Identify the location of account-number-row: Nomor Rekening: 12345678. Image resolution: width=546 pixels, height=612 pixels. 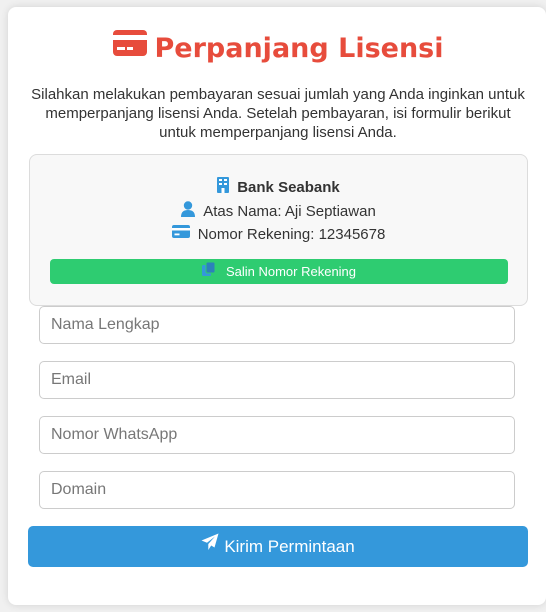
(278, 234).